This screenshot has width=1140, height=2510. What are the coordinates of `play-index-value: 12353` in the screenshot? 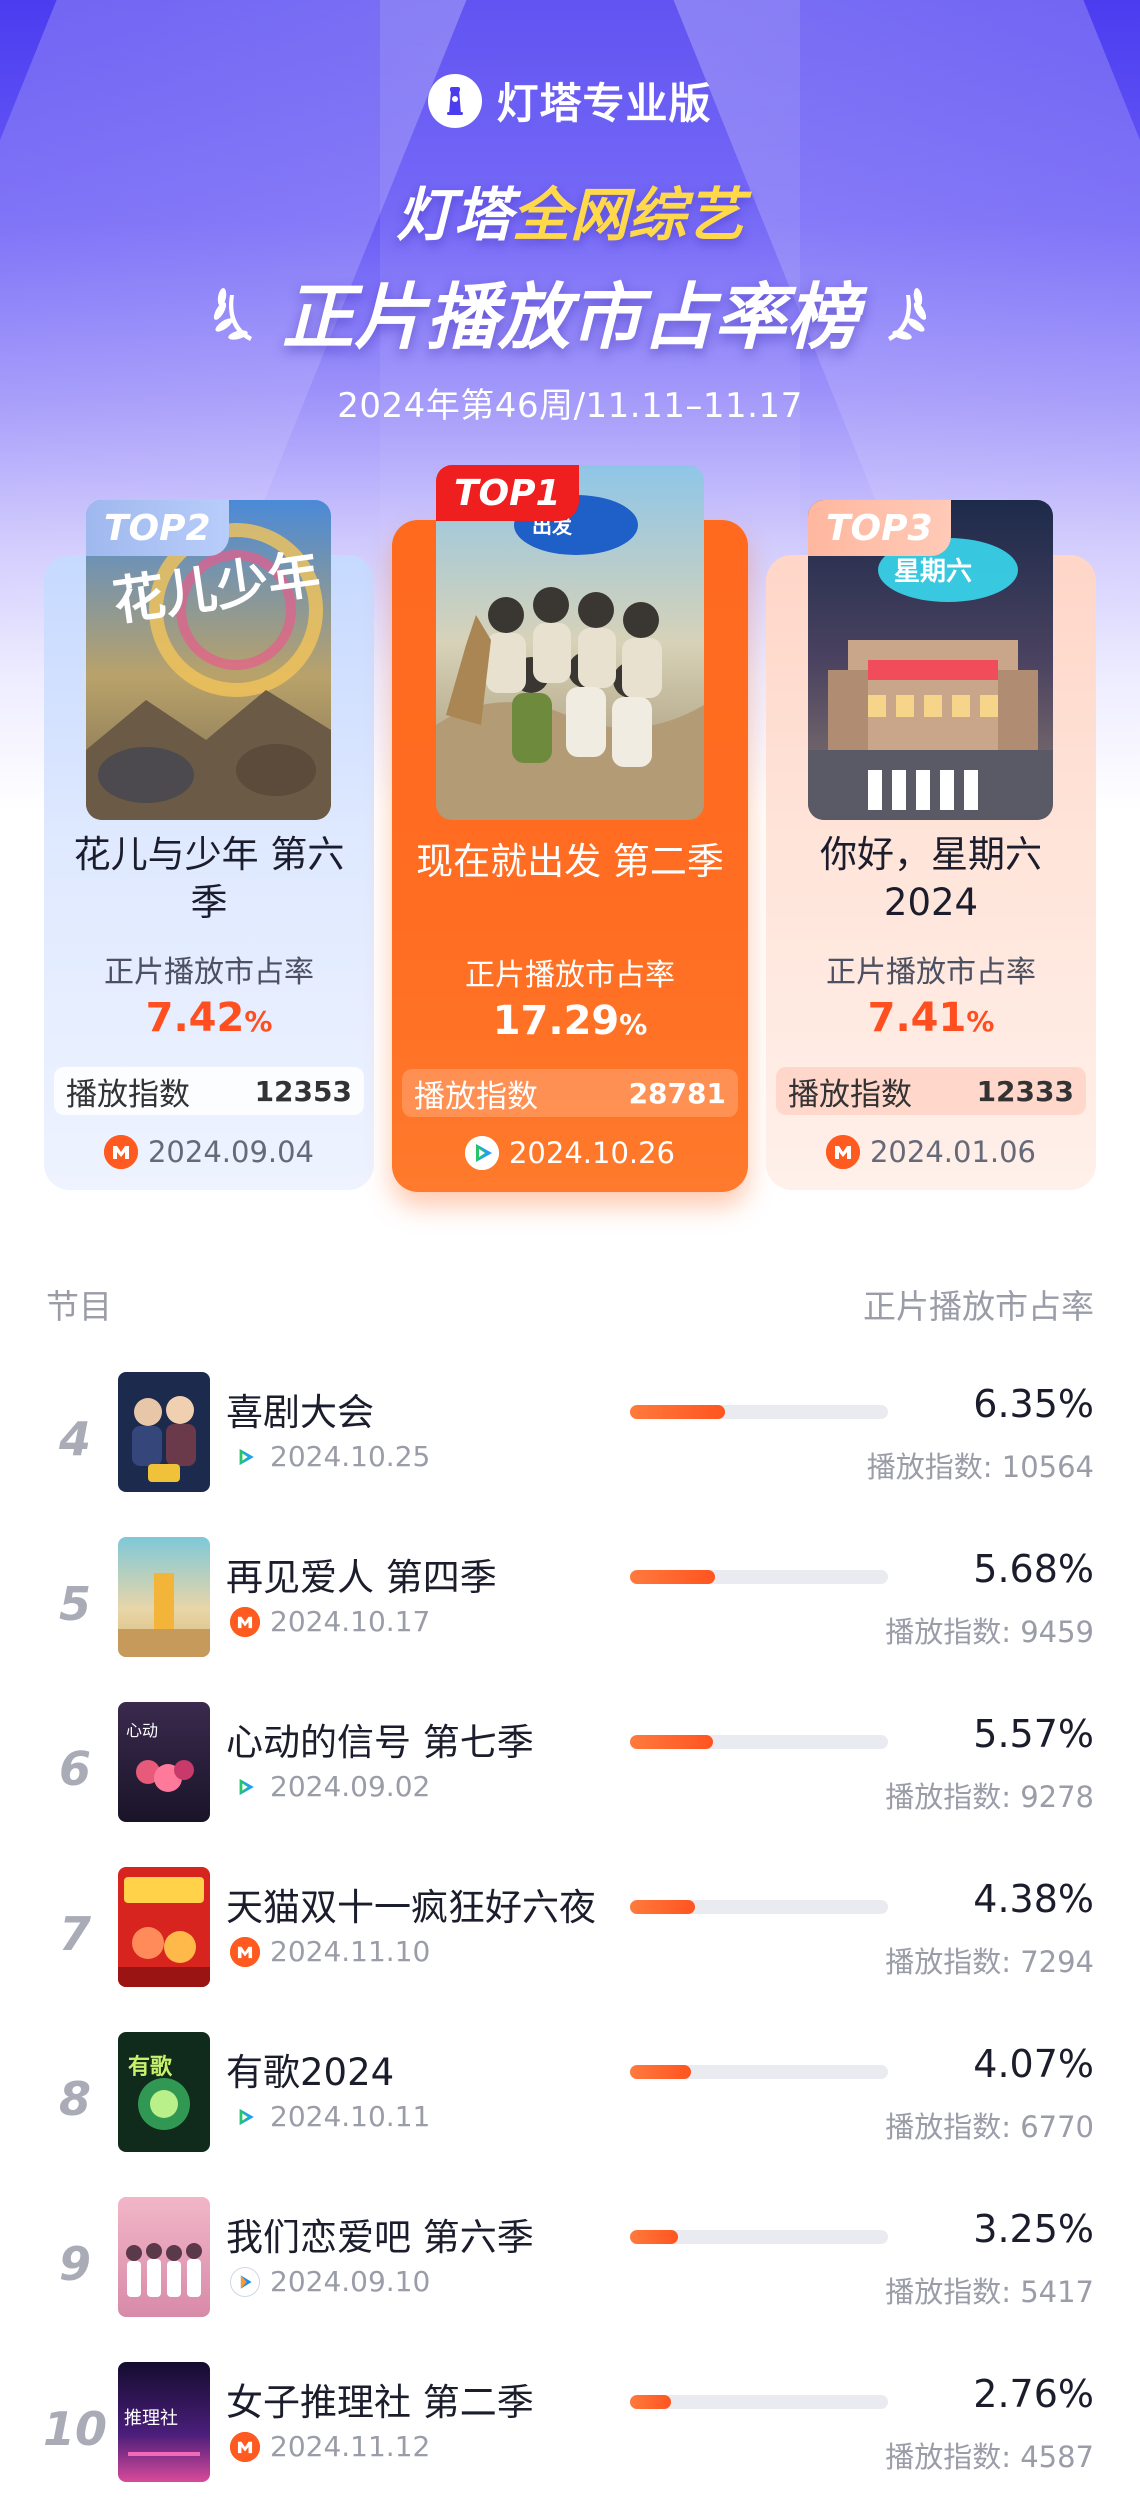 It's located at (303, 1091).